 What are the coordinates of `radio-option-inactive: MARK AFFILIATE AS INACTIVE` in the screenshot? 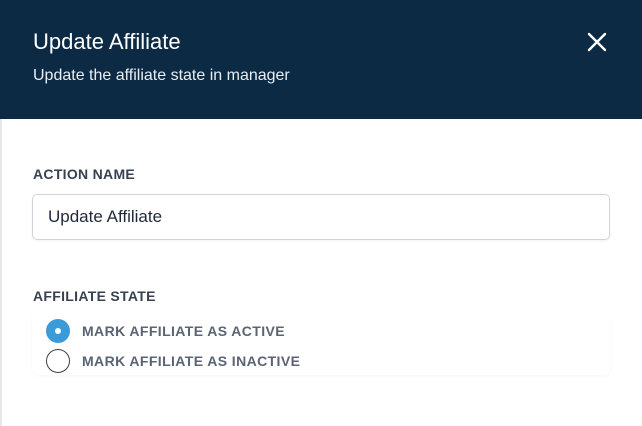 It's located at (173, 361).